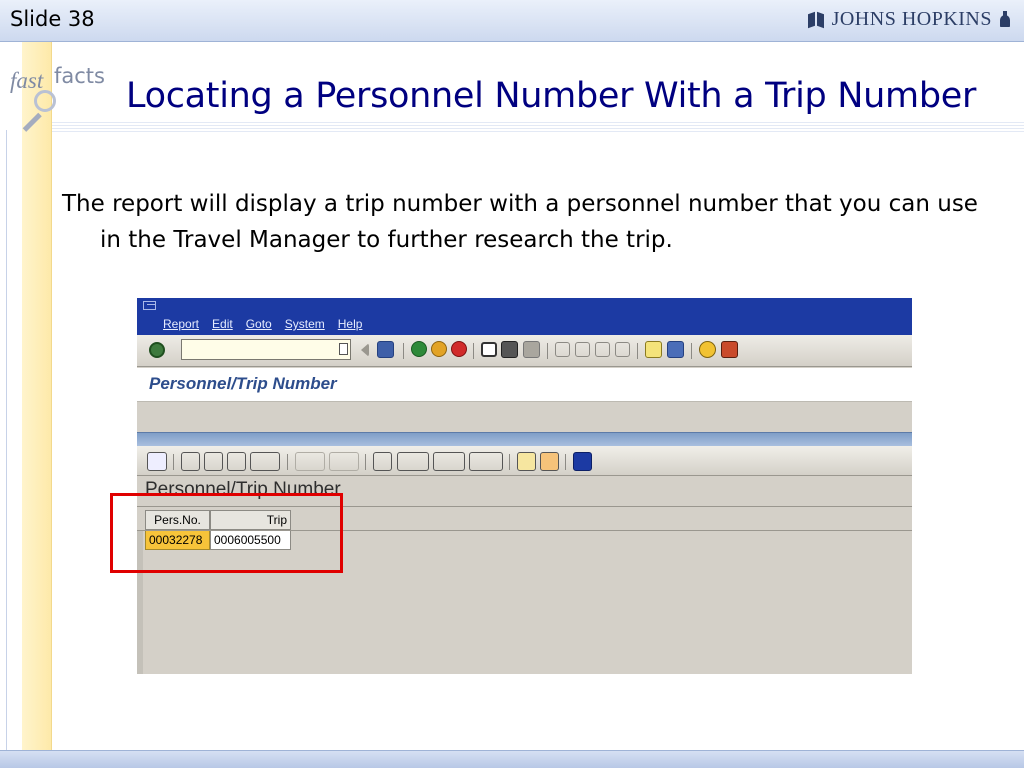  Describe the element at coordinates (817, 20) in the screenshot. I see `jhu-shield-icon` at that location.